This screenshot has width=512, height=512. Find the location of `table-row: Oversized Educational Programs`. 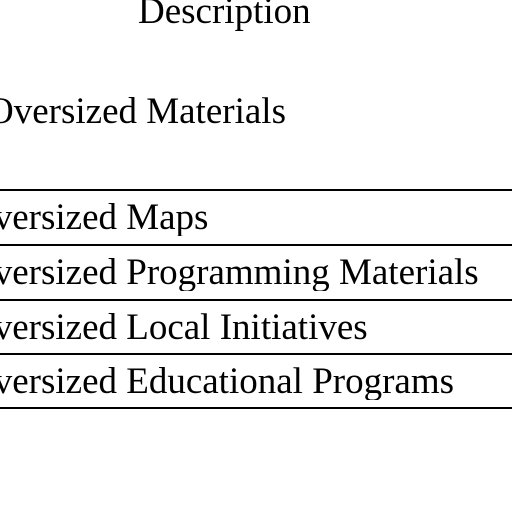

table-row: Oversized Educational Programs is located at coordinates (256, 382).